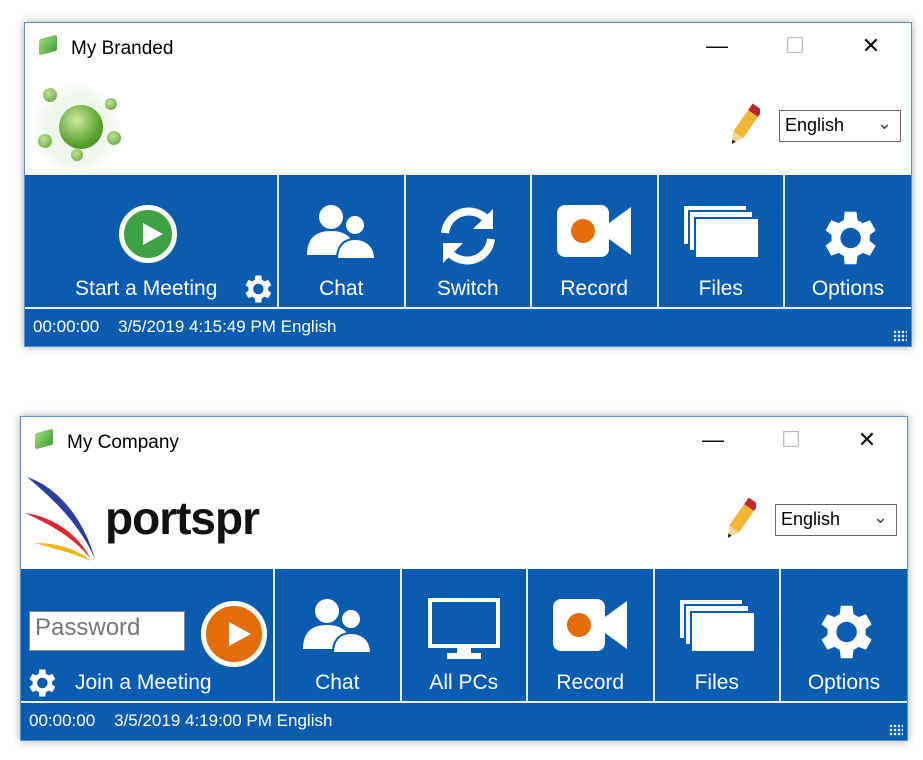  What do you see at coordinates (122, 48) in the screenshot?
I see `window-title: My Branded` at bounding box center [122, 48].